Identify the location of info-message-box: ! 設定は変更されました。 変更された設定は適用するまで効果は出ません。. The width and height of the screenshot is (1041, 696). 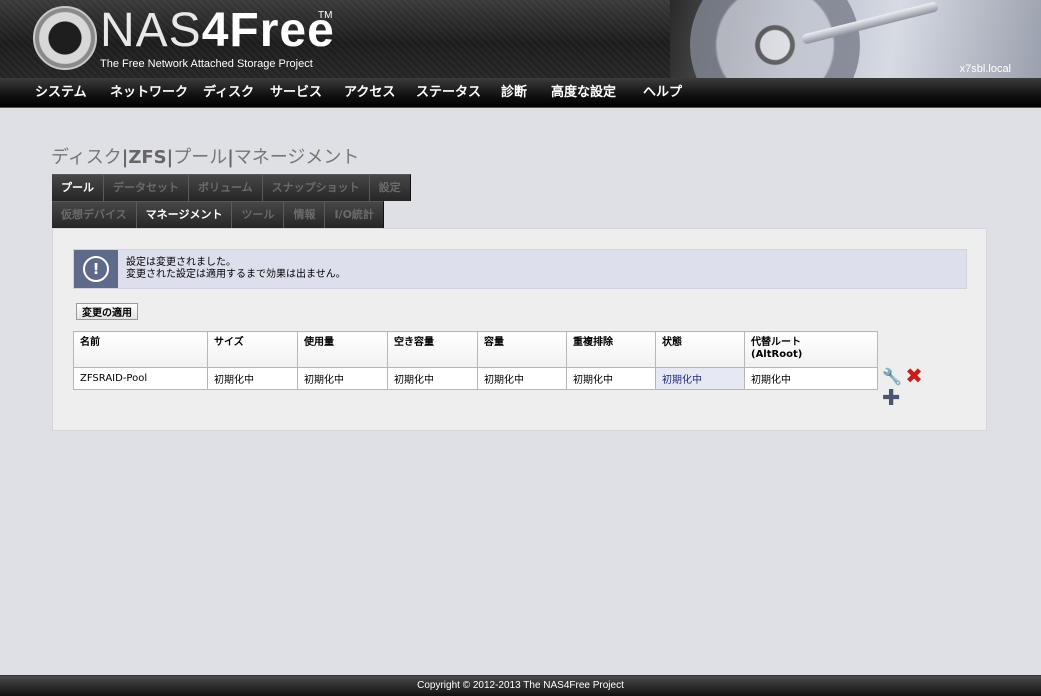
(520, 269).